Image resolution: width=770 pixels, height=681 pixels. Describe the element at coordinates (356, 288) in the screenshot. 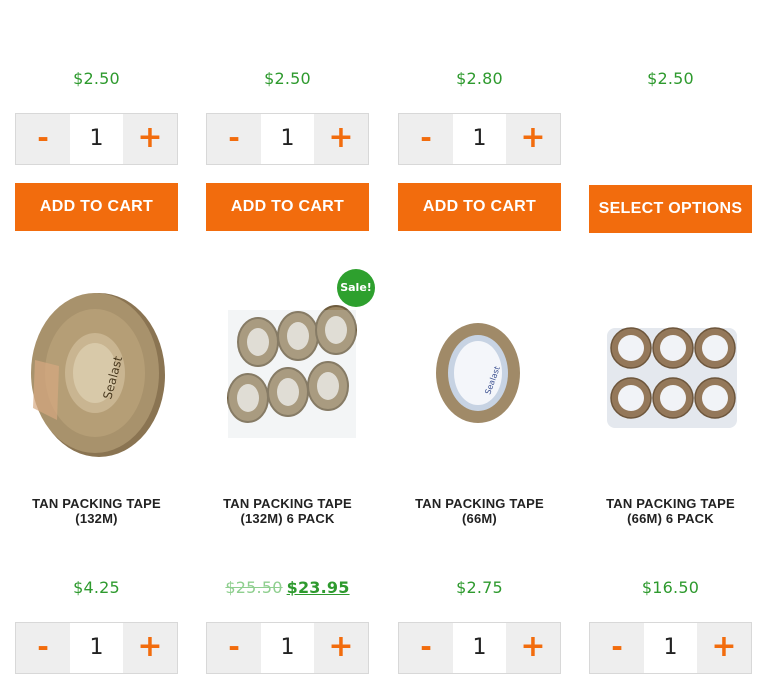

I see `sale-badge: Sale!` at that location.